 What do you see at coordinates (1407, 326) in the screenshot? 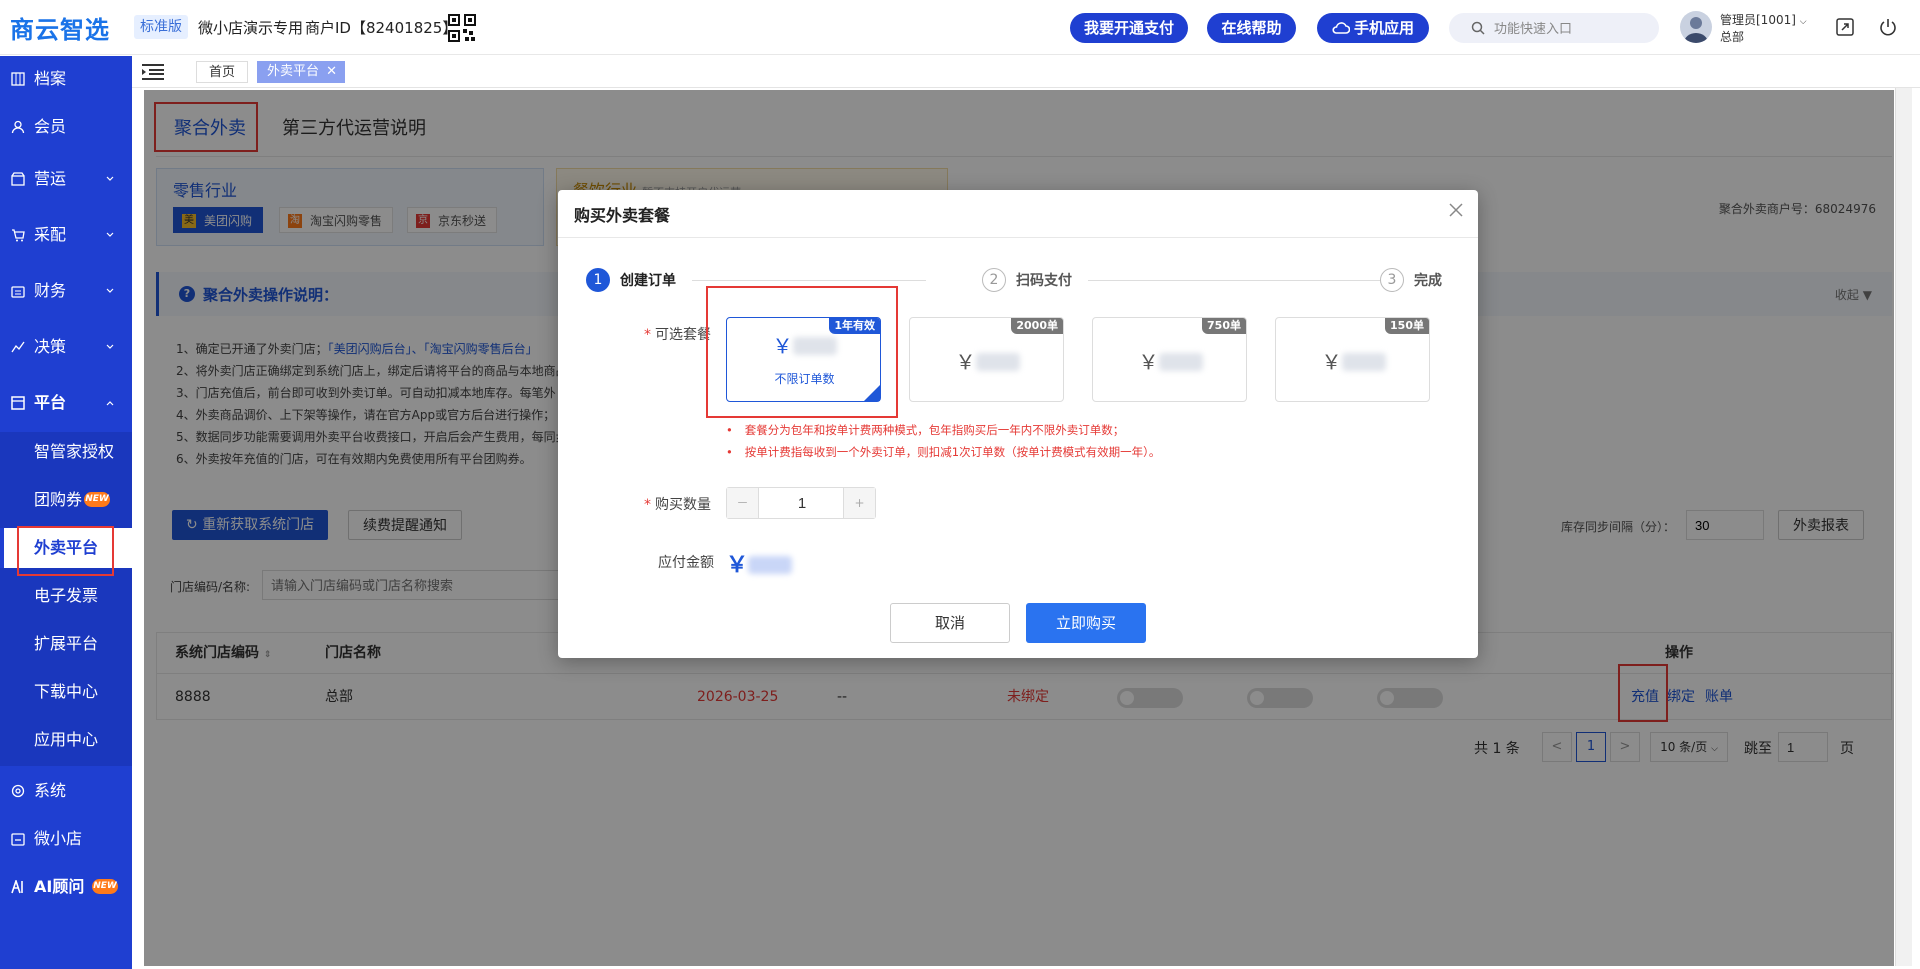
I see `package-badge: 150单` at bounding box center [1407, 326].